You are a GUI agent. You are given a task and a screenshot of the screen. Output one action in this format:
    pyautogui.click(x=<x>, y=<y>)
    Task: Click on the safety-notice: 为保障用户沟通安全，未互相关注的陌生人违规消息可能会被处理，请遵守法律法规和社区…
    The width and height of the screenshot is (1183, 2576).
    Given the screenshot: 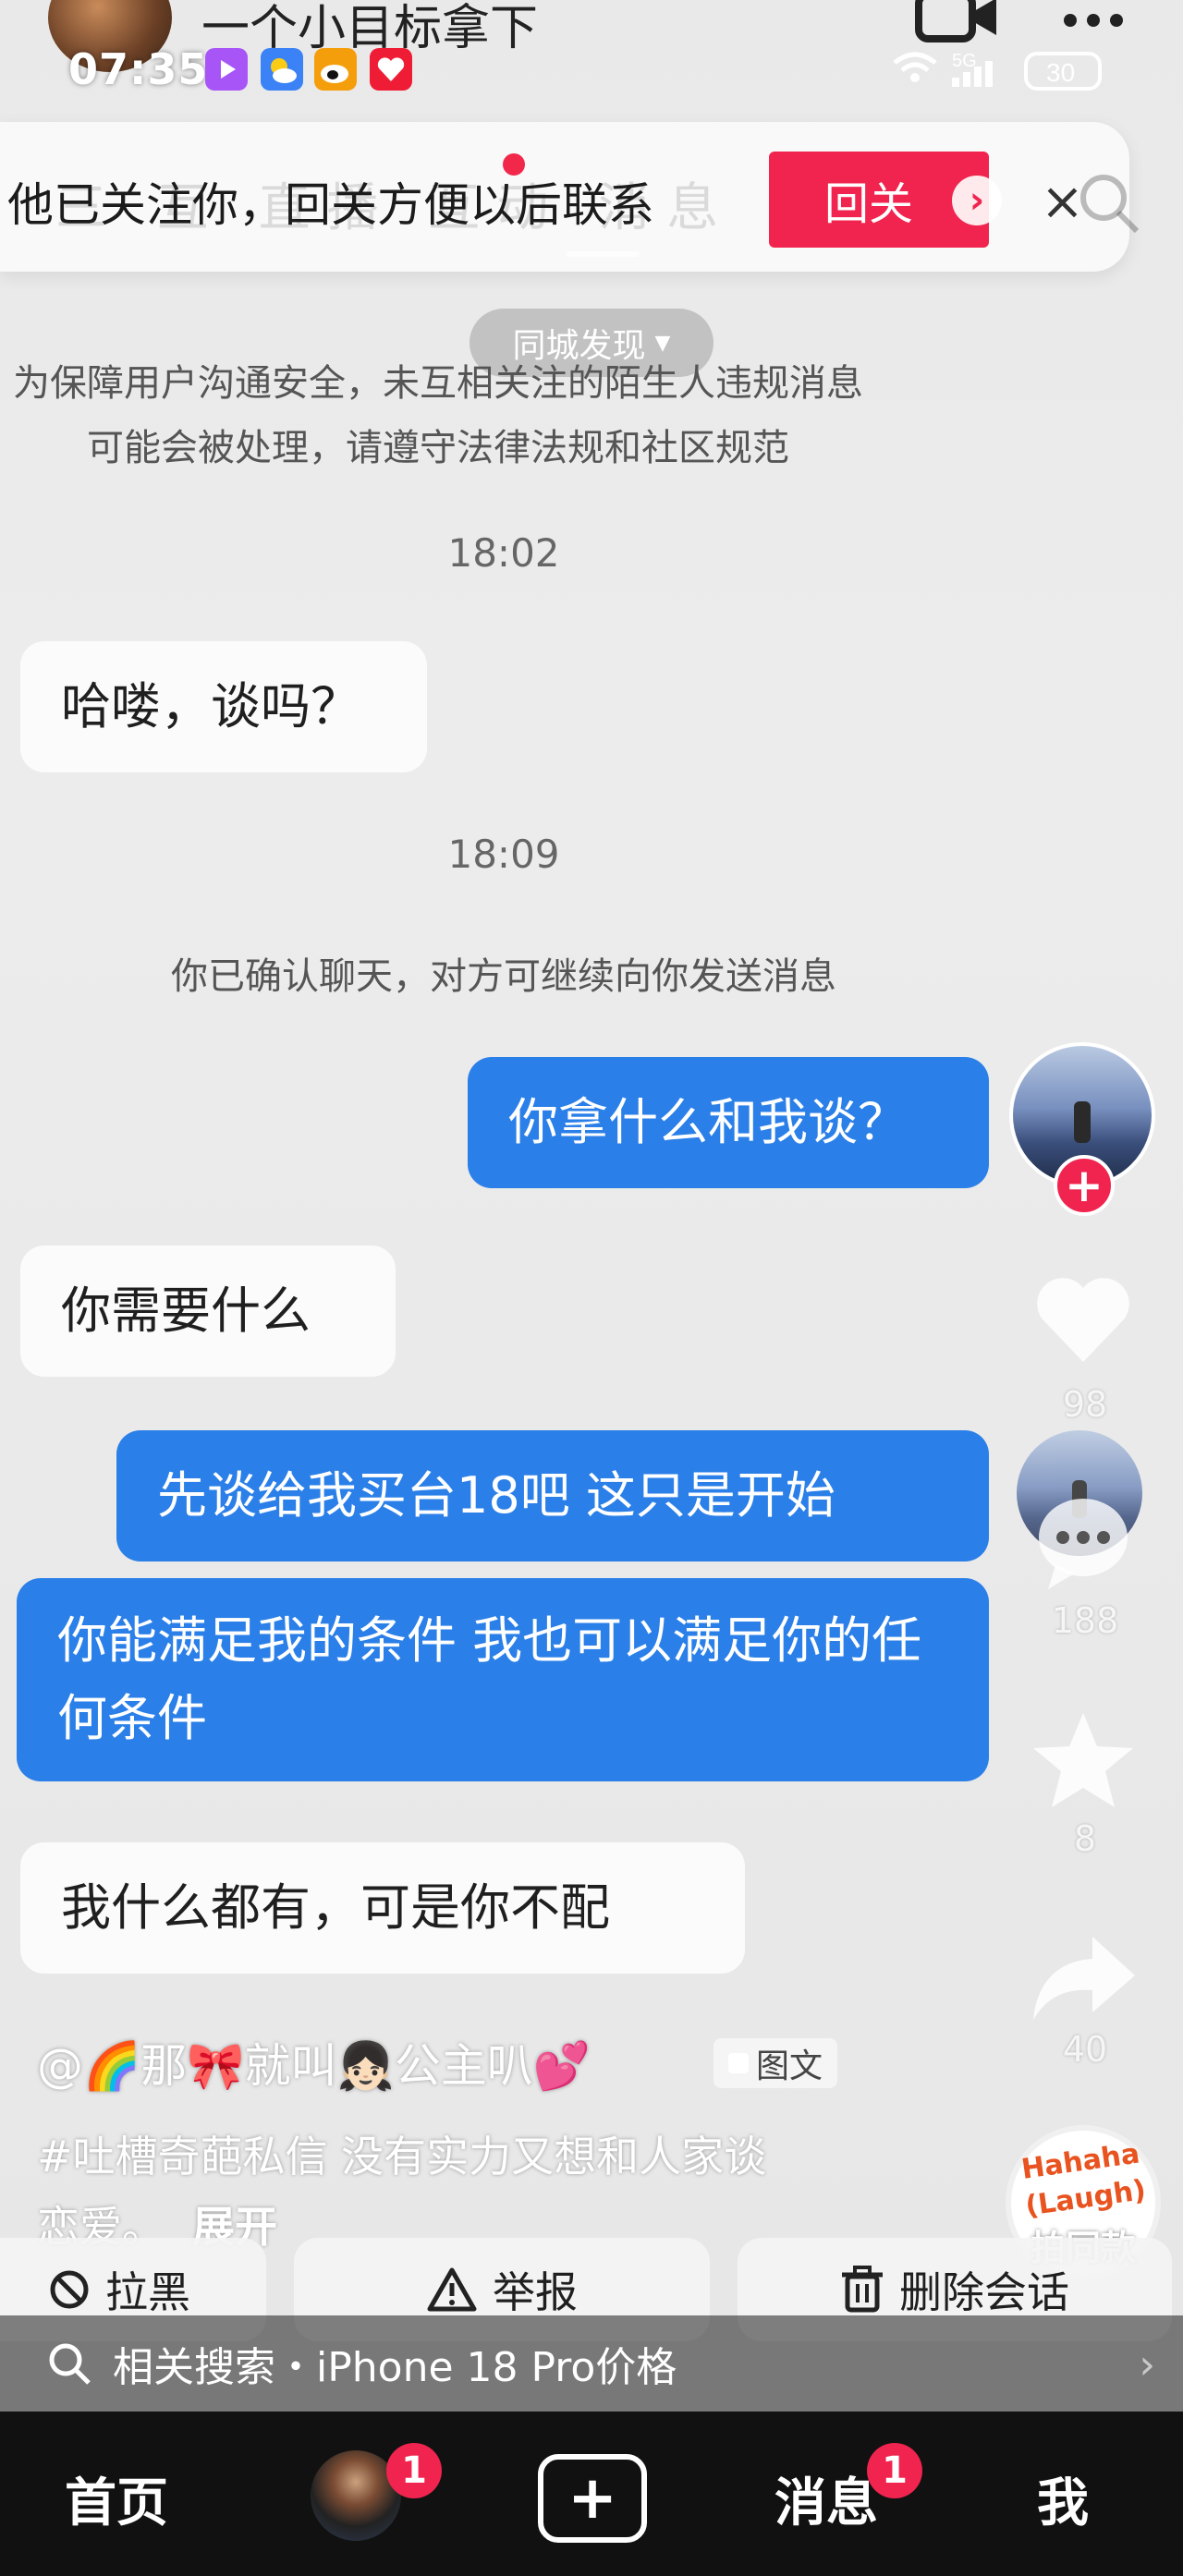 What is the action you would take?
    pyautogui.click(x=438, y=415)
    